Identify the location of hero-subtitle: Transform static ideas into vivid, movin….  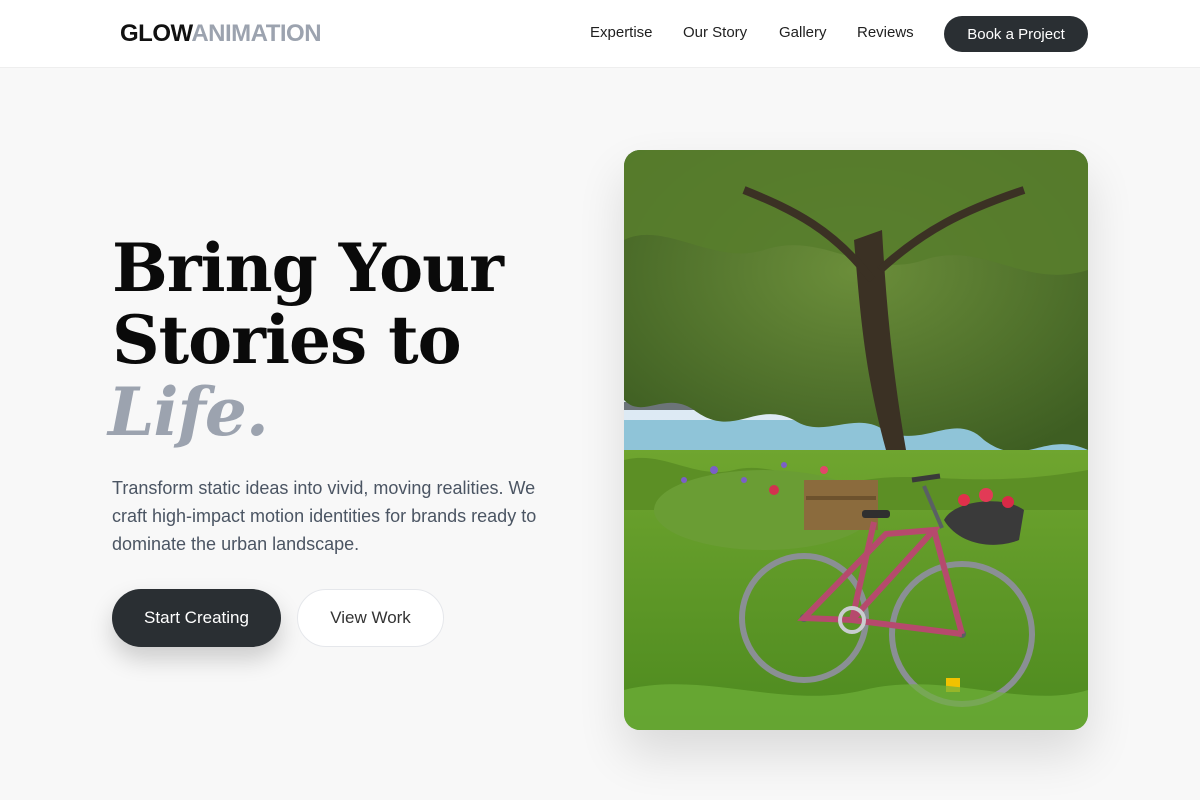
(324, 516).